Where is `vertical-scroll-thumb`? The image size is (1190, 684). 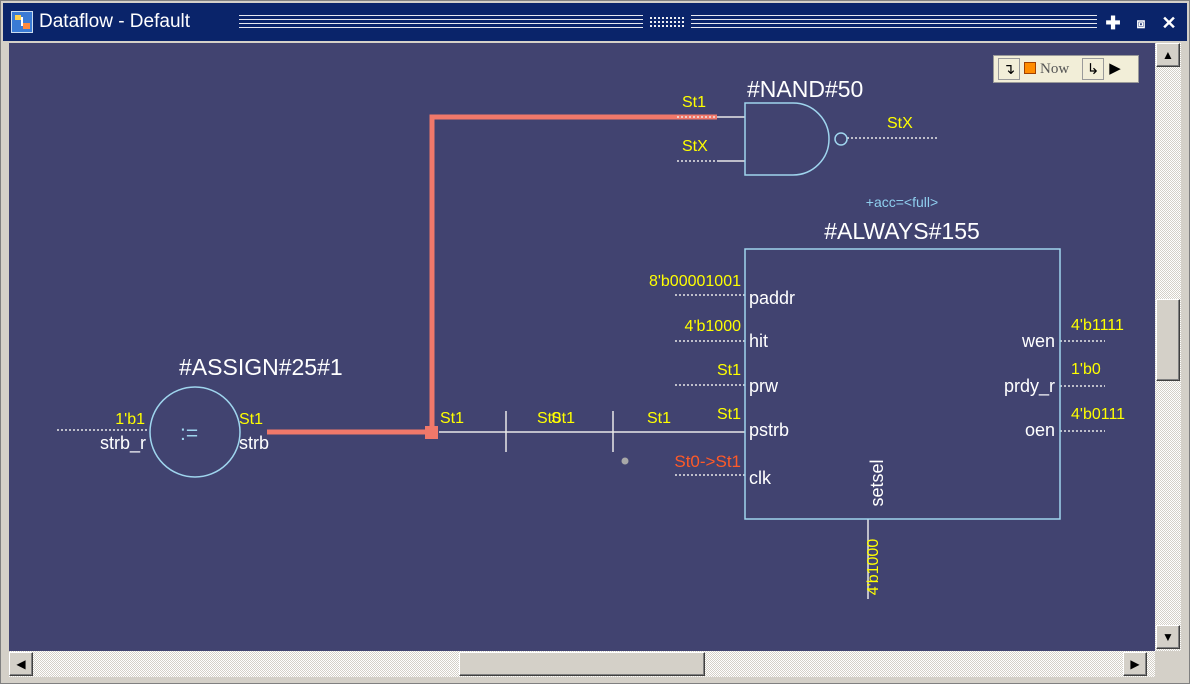 vertical-scroll-thumb is located at coordinates (1168, 340).